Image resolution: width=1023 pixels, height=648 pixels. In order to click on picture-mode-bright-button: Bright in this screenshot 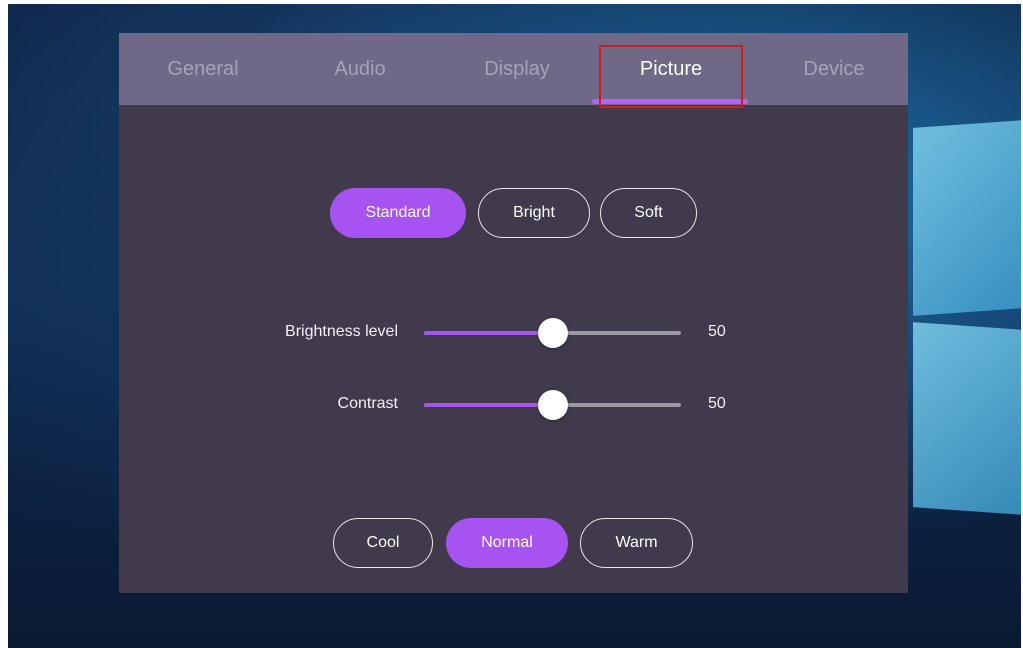, I will do `click(534, 213)`.